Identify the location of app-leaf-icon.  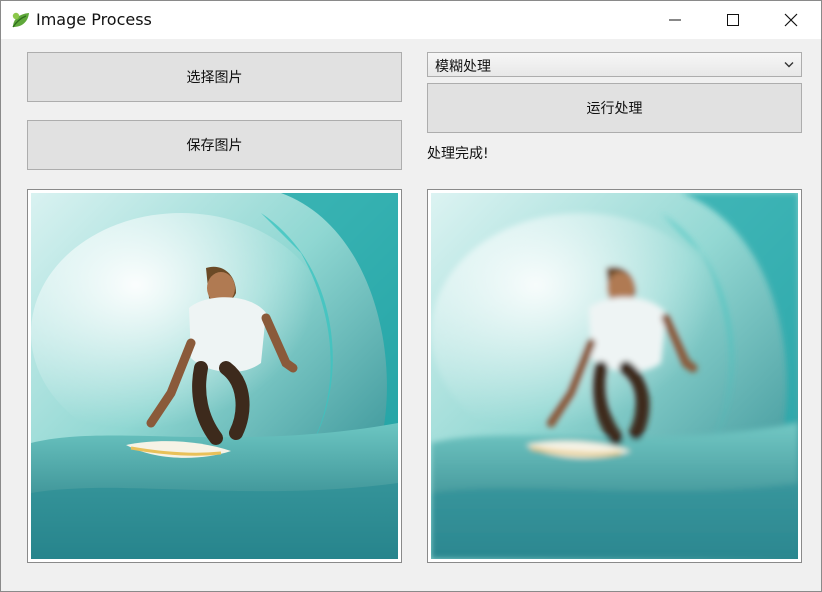
(20, 20).